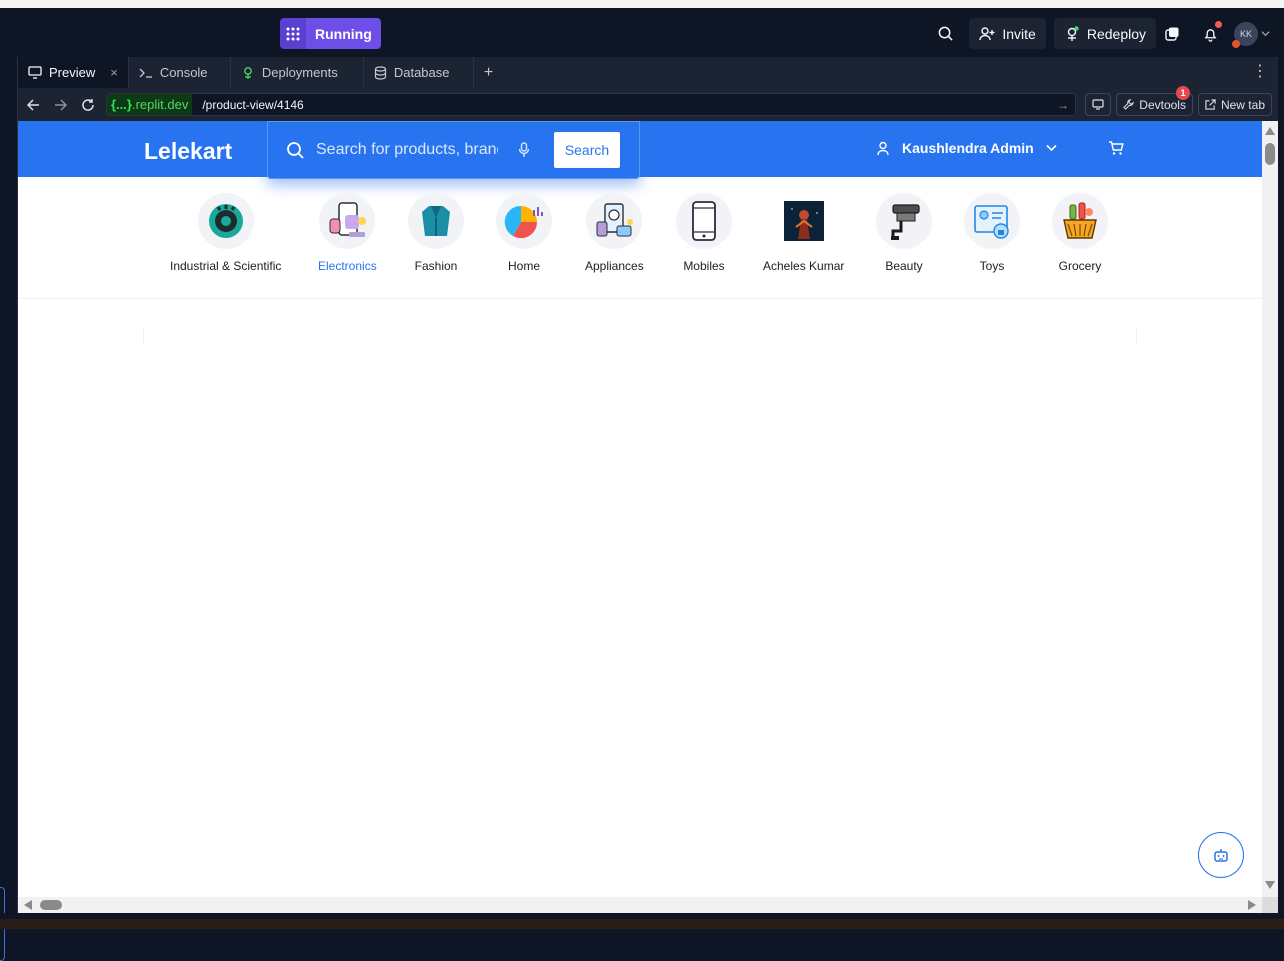 The image size is (1284, 961). What do you see at coordinates (145, 73) in the screenshot?
I see `terminal-icon` at bounding box center [145, 73].